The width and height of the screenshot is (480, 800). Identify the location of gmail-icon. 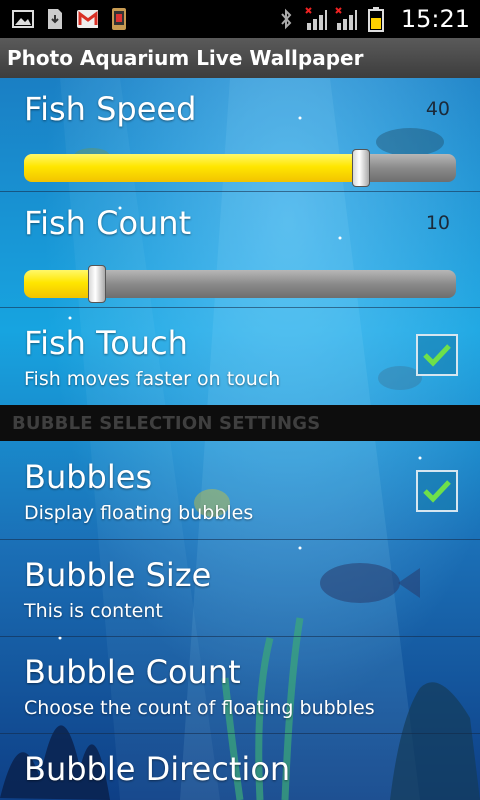
(87, 19).